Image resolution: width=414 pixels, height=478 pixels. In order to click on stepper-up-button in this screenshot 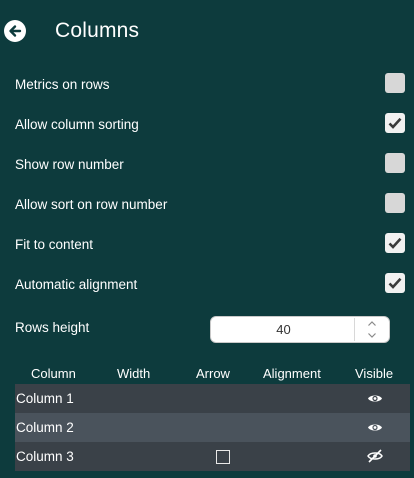, I will do `click(372, 323)`.